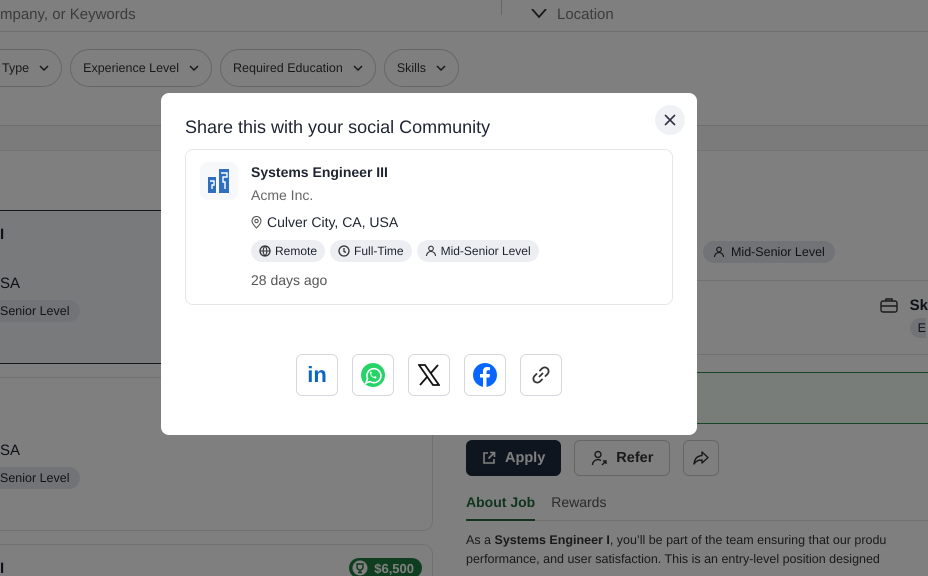 The width and height of the screenshot is (928, 576). I want to click on level-tag: Mid-Senior Level, so click(769, 252).